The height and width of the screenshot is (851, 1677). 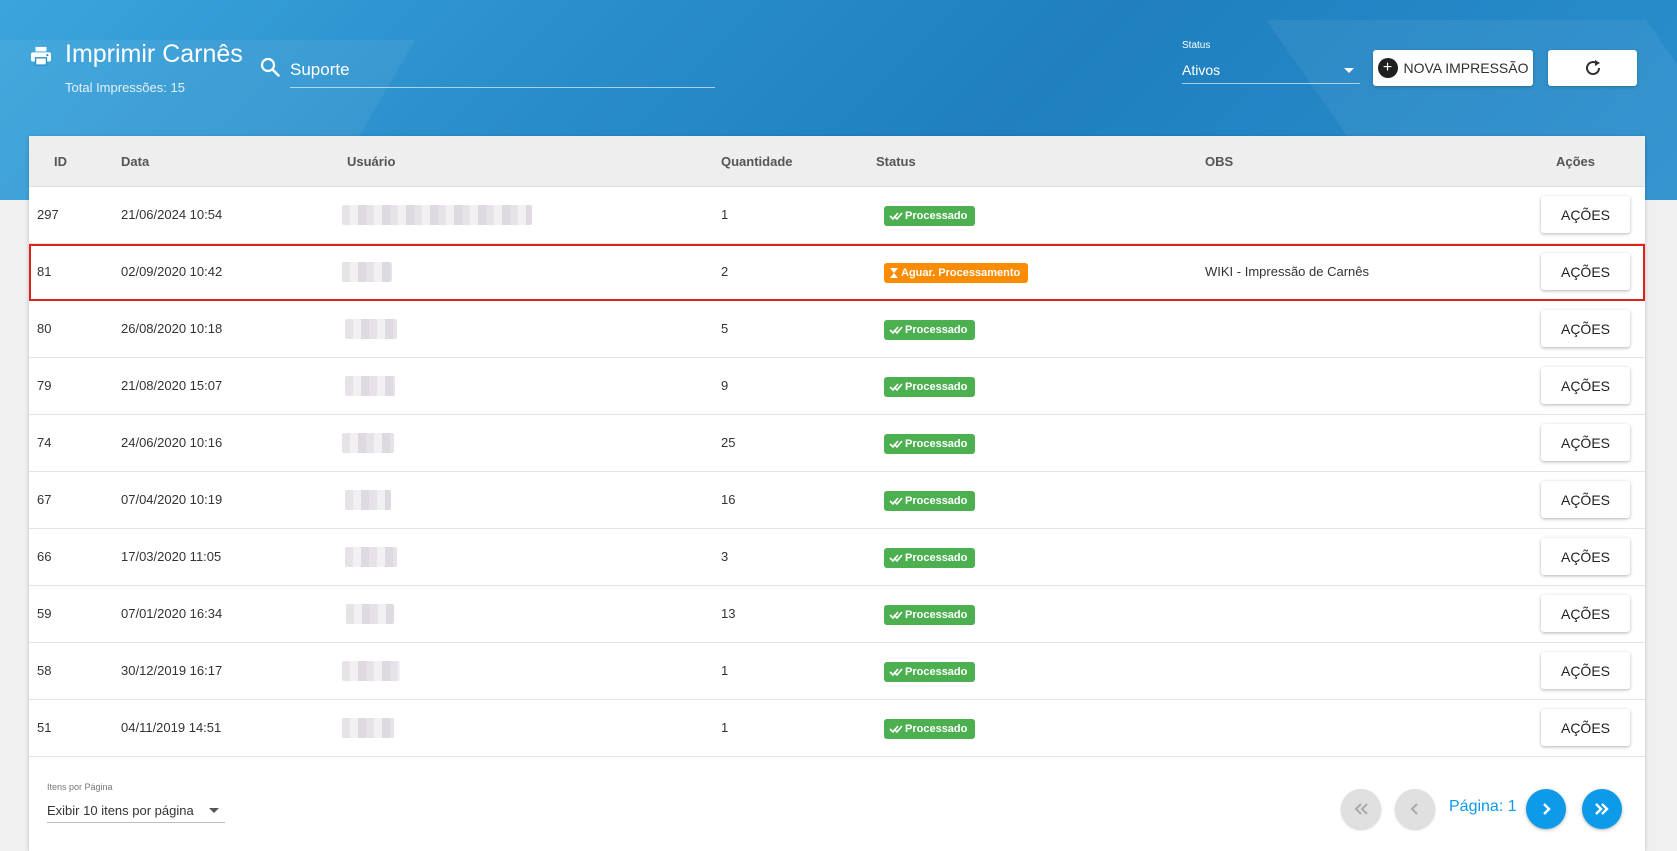 What do you see at coordinates (728, 499) in the screenshot?
I see `cell-quantity: 16` at bounding box center [728, 499].